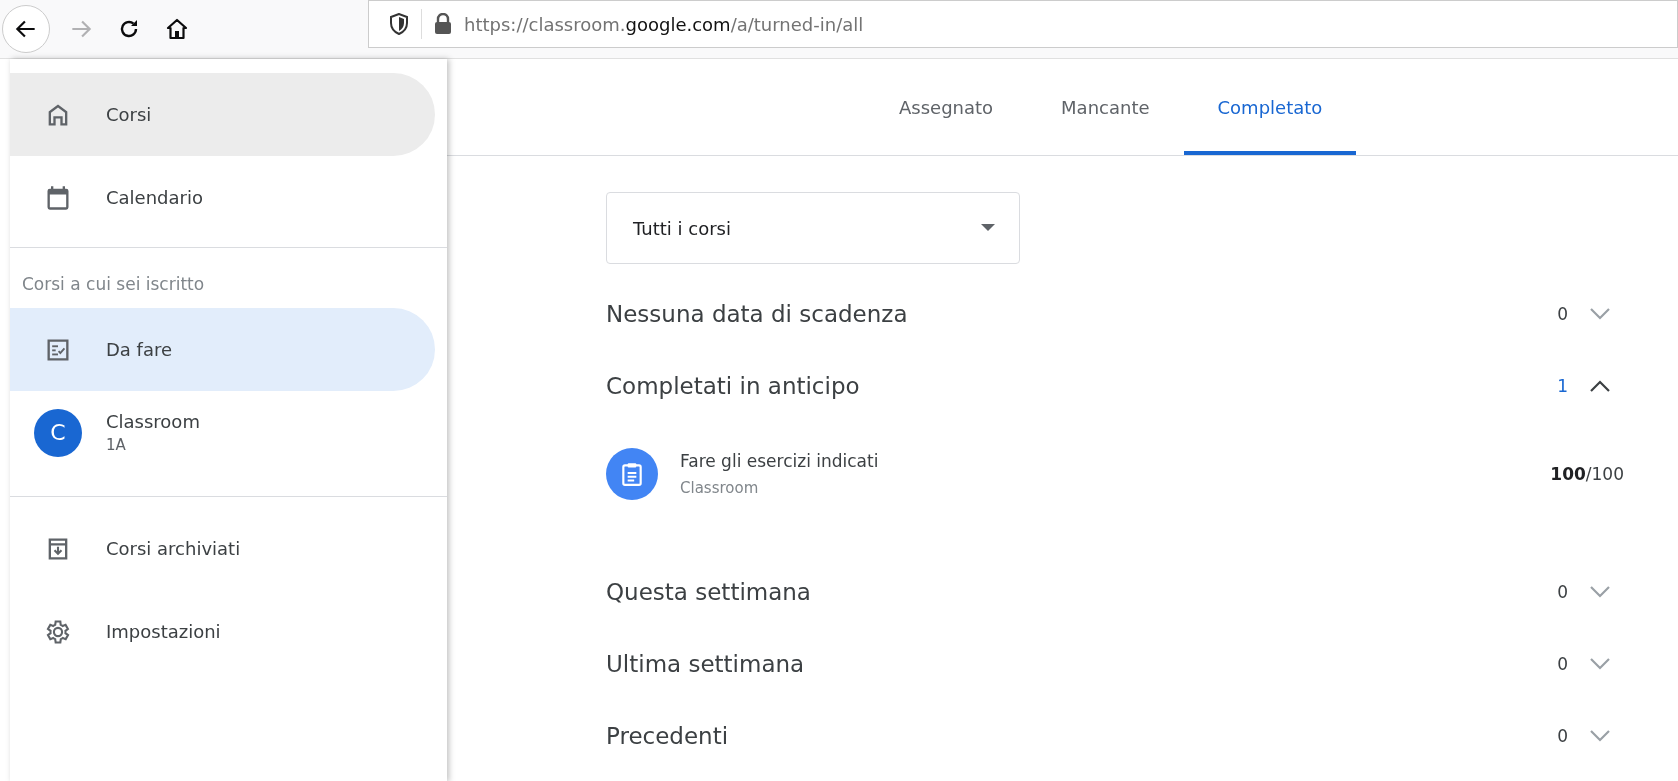  Describe the element at coordinates (26, 29) in the screenshot. I see `back-button` at that location.